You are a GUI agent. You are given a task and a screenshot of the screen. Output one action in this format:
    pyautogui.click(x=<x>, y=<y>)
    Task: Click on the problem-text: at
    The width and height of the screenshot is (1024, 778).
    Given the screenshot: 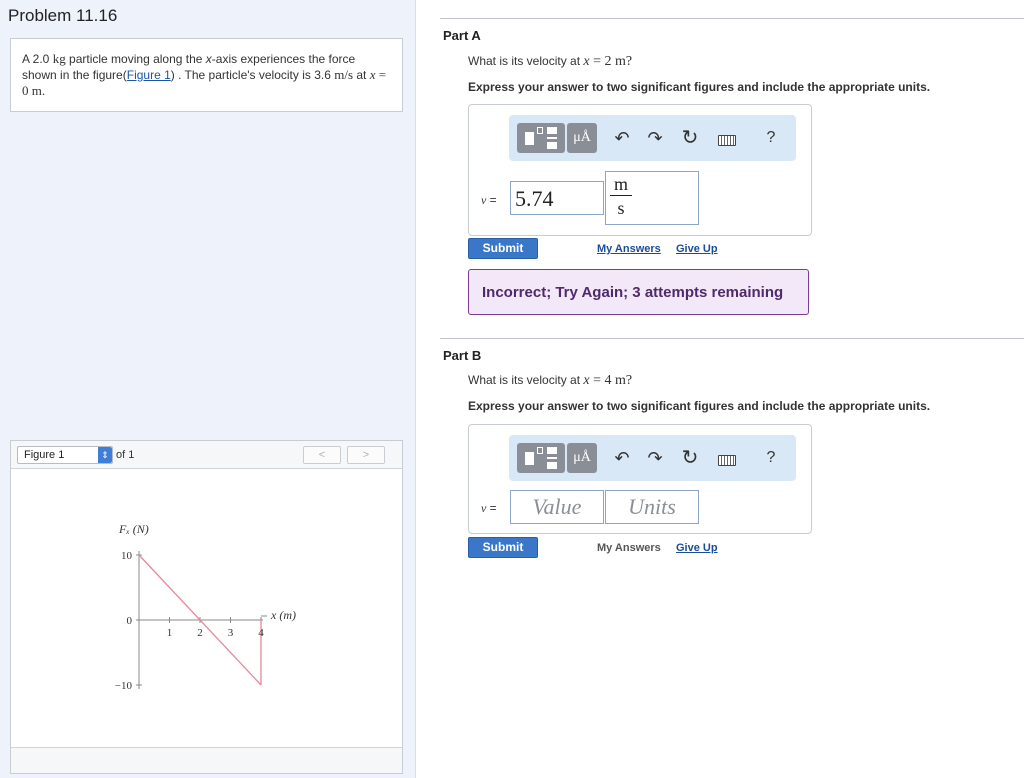 What is the action you would take?
    pyautogui.click(x=361, y=75)
    